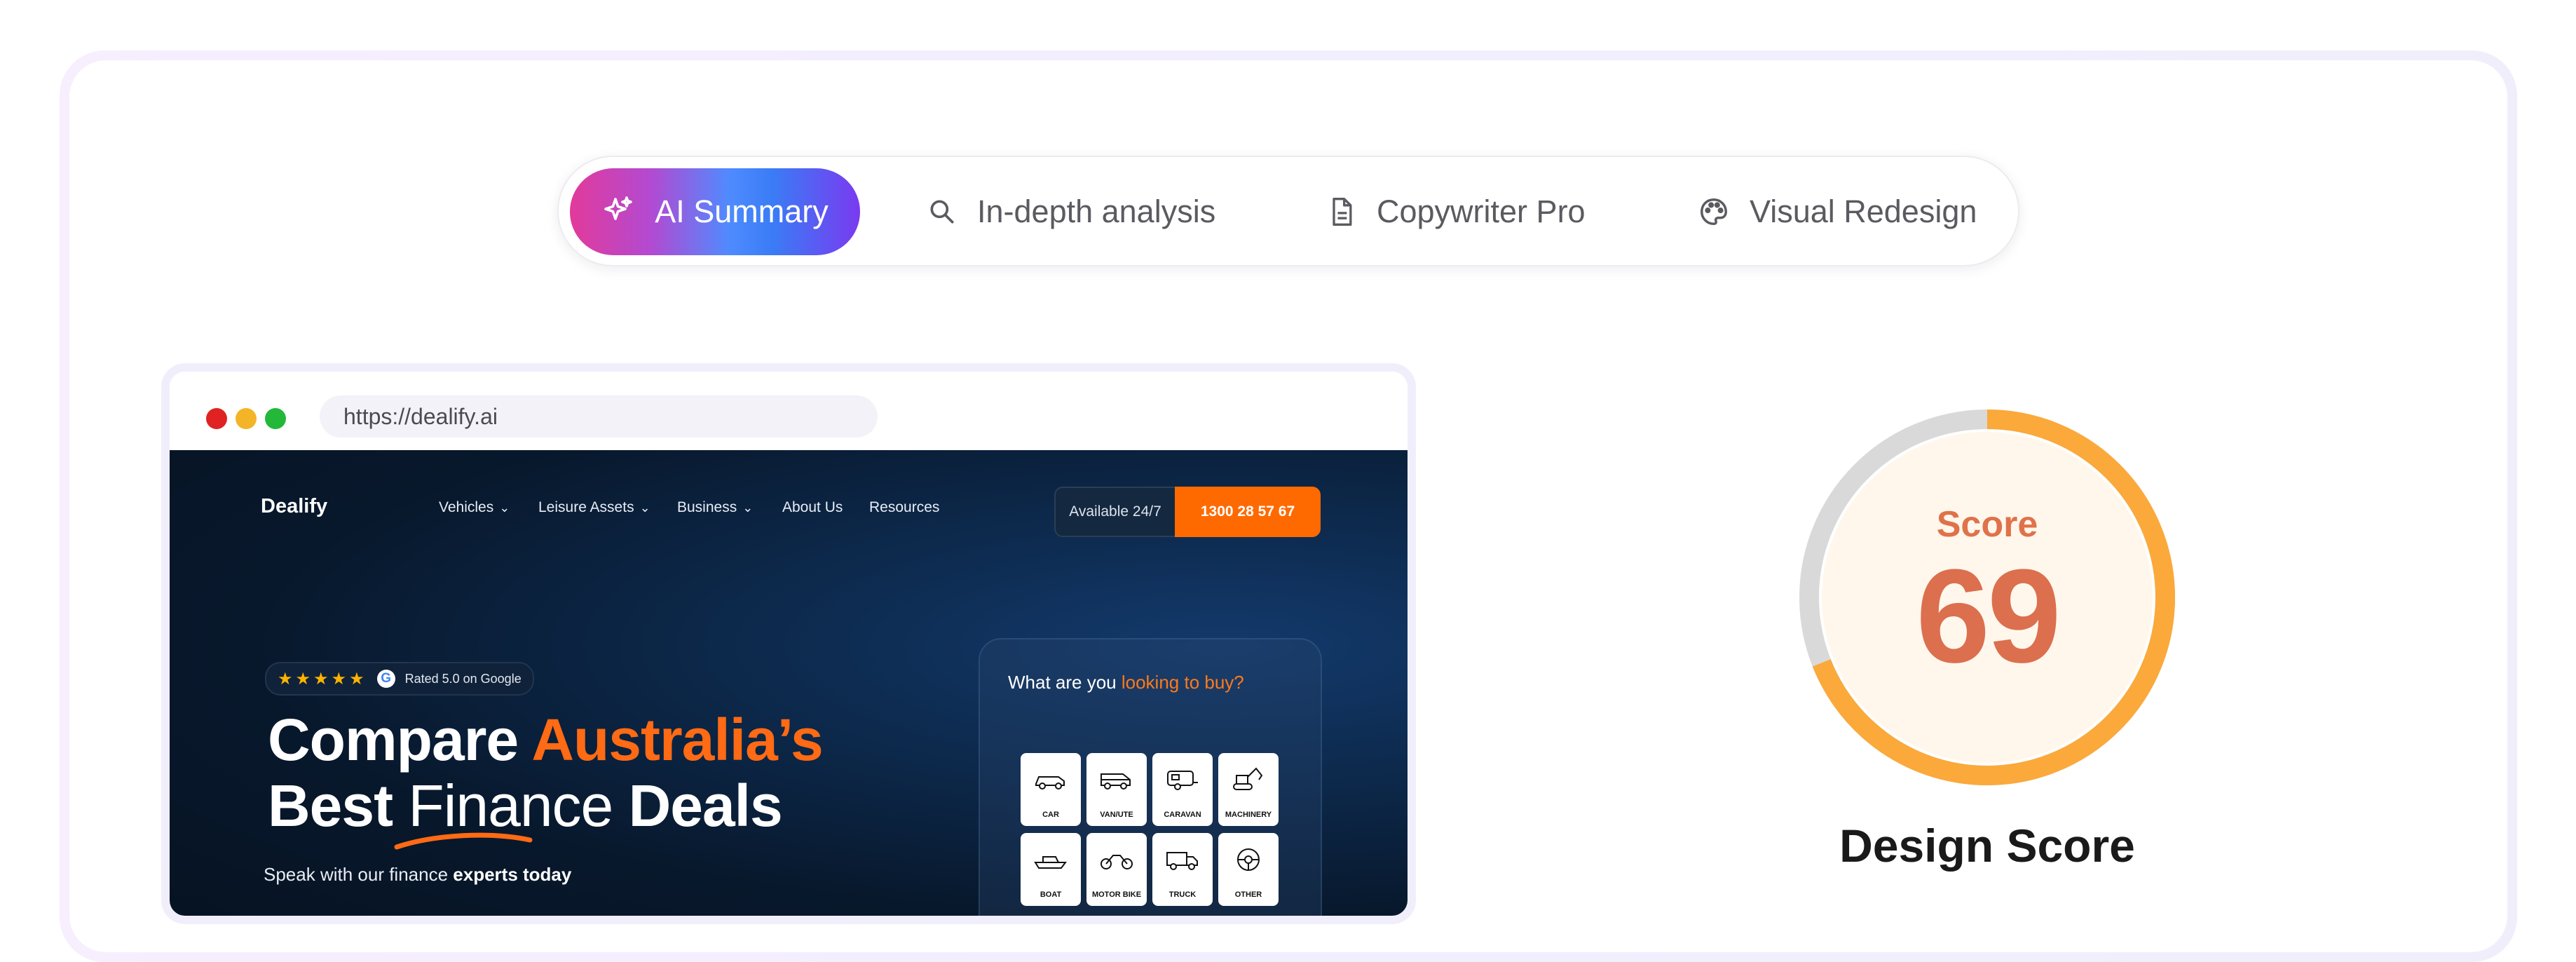  What do you see at coordinates (359, 874) in the screenshot?
I see `subtext: Speak with our finance` at bounding box center [359, 874].